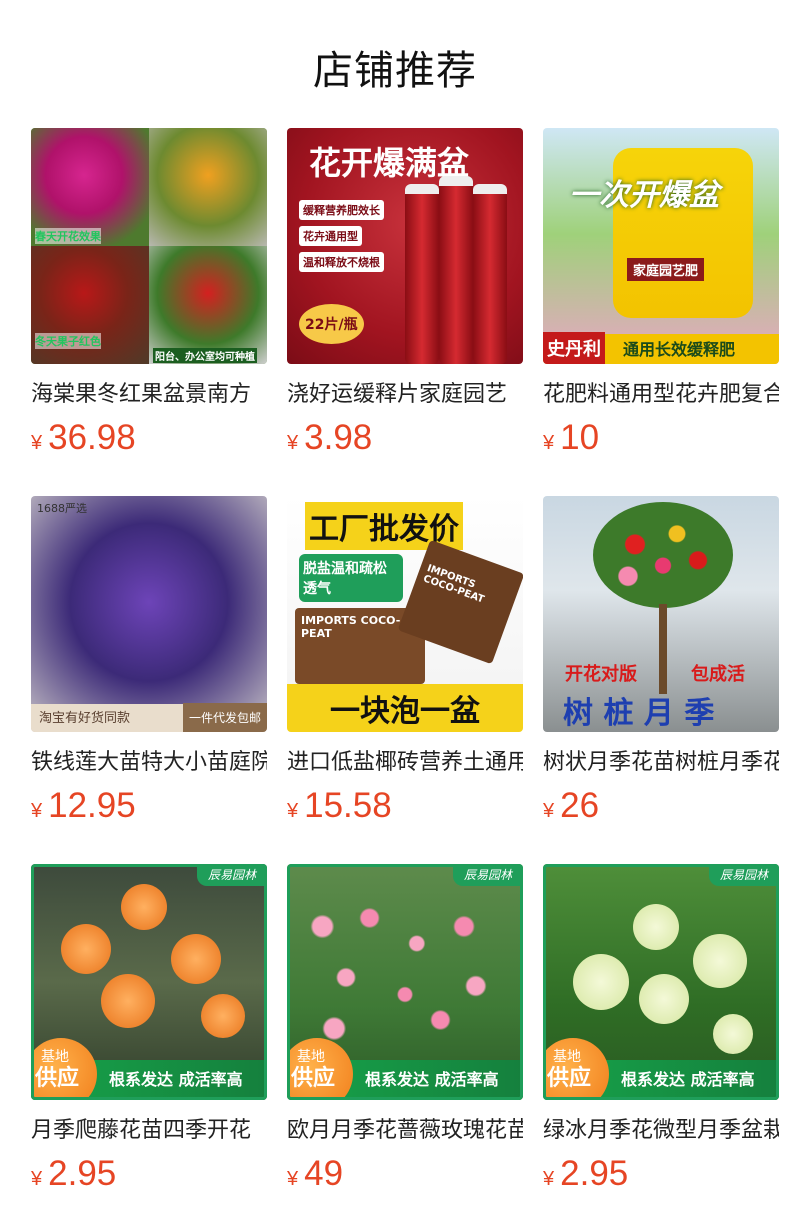  What do you see at coordinates (331, 324) in the screenshot?
I see `overlay-badge: 22片/瓶` at bounding box center [331, 324].